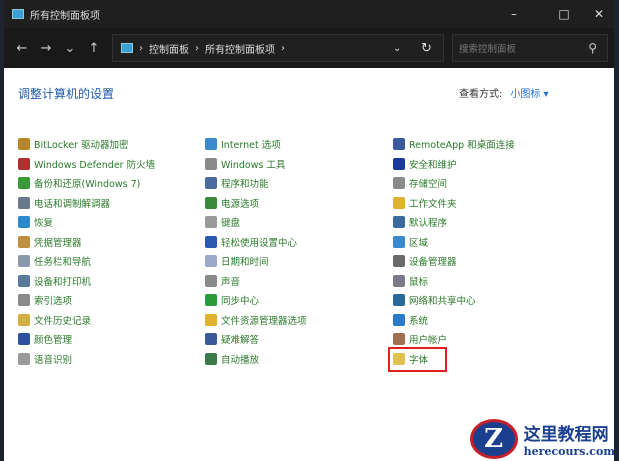  What do you see at coordinates (50, 242) in the screenshot?
I see `control-panel-item: 凭据管理器` at bounding box center [50, 242].